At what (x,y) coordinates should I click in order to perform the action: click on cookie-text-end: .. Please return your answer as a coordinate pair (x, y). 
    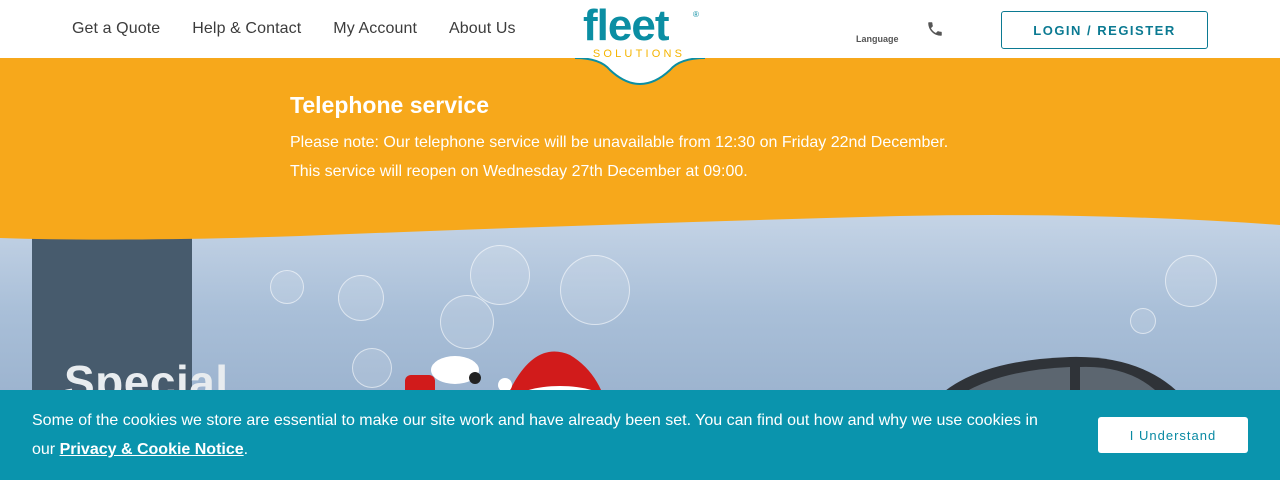
    Looking at the image, I should click on (246, 449).